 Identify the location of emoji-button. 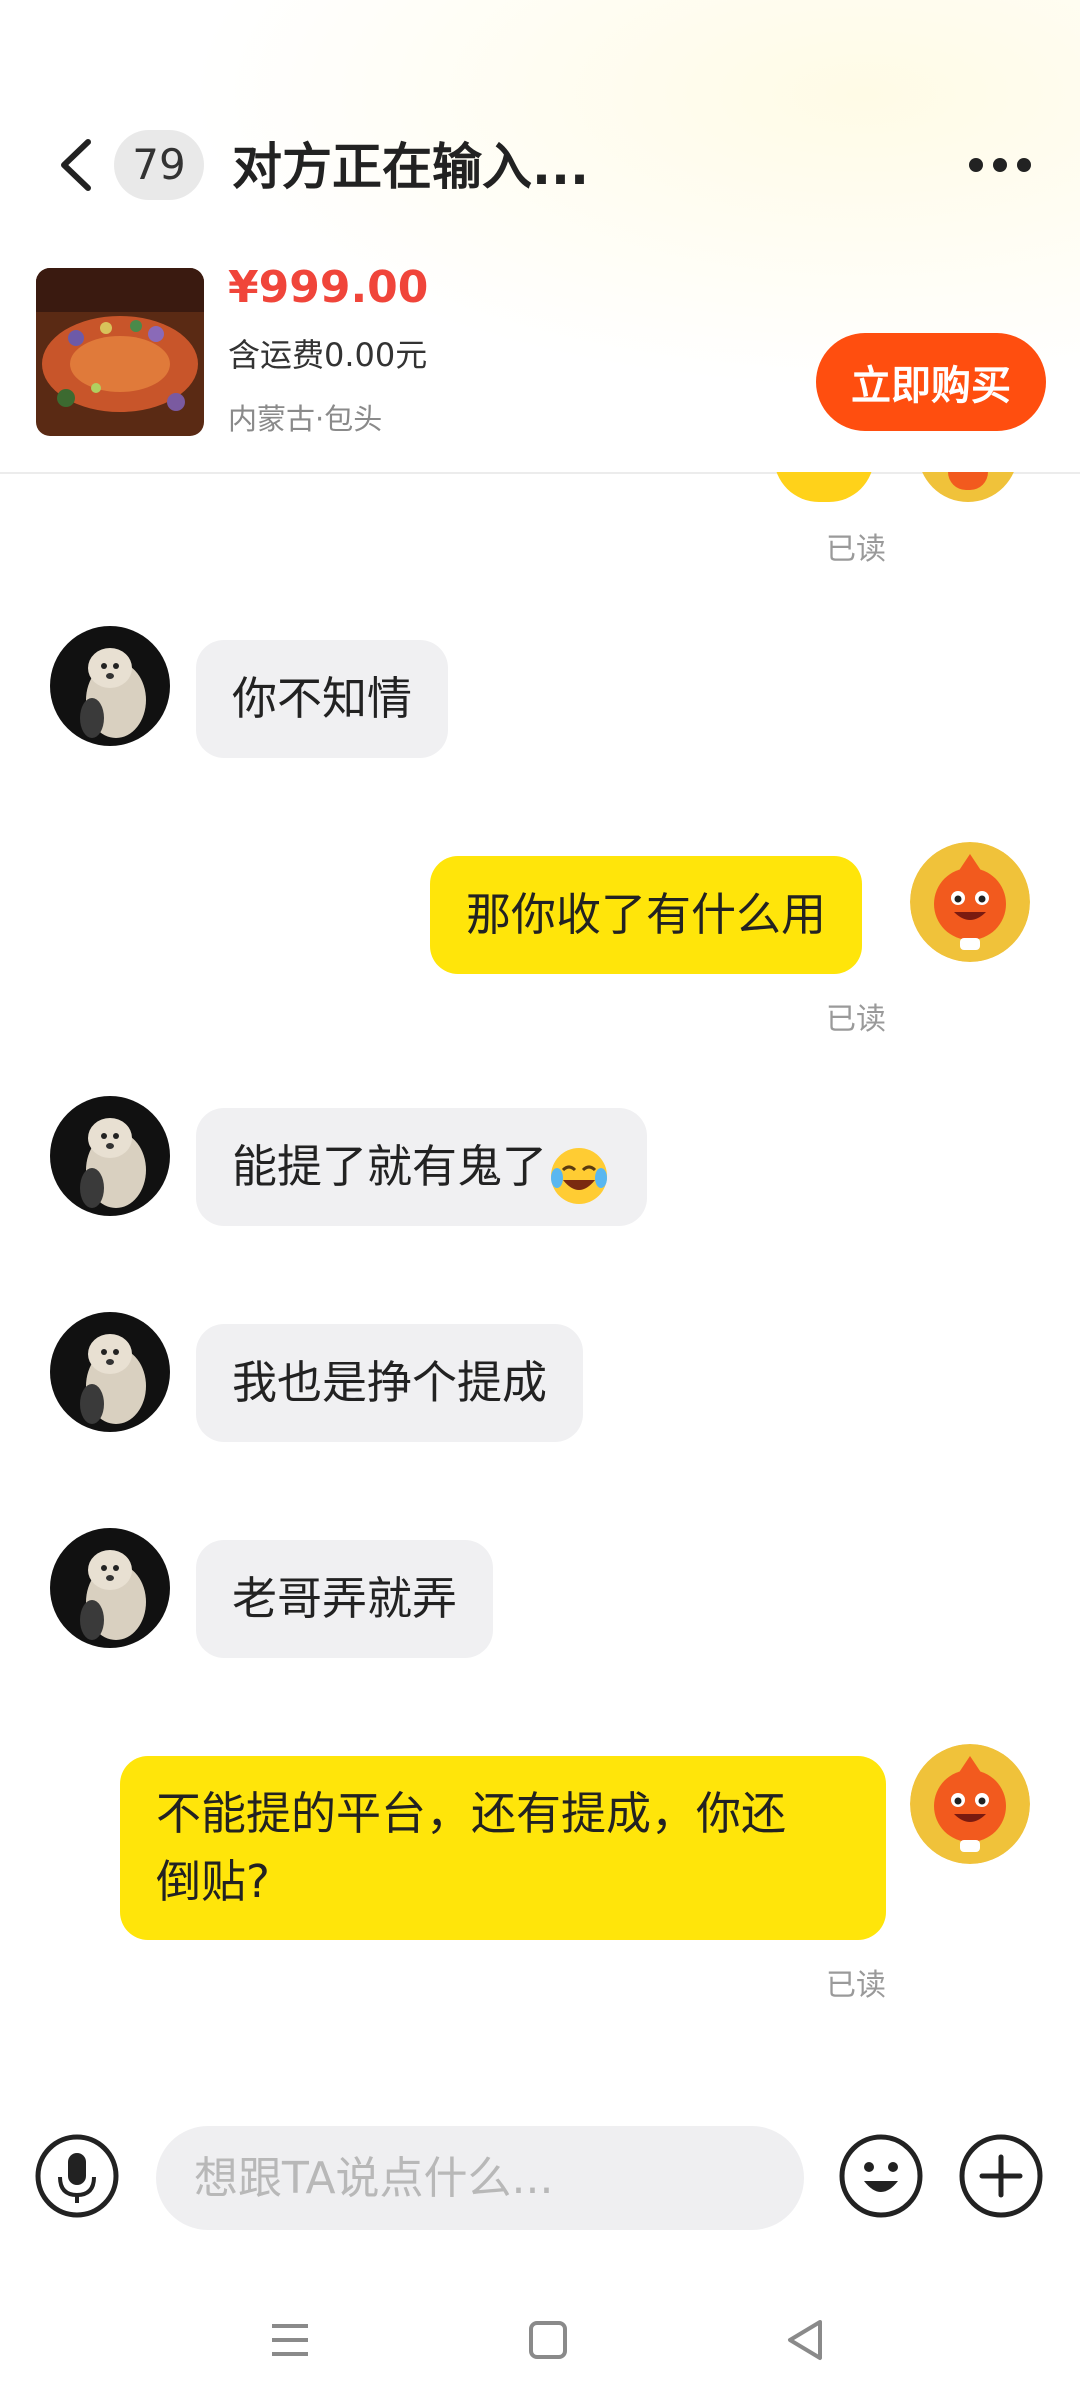
(881, 2176).